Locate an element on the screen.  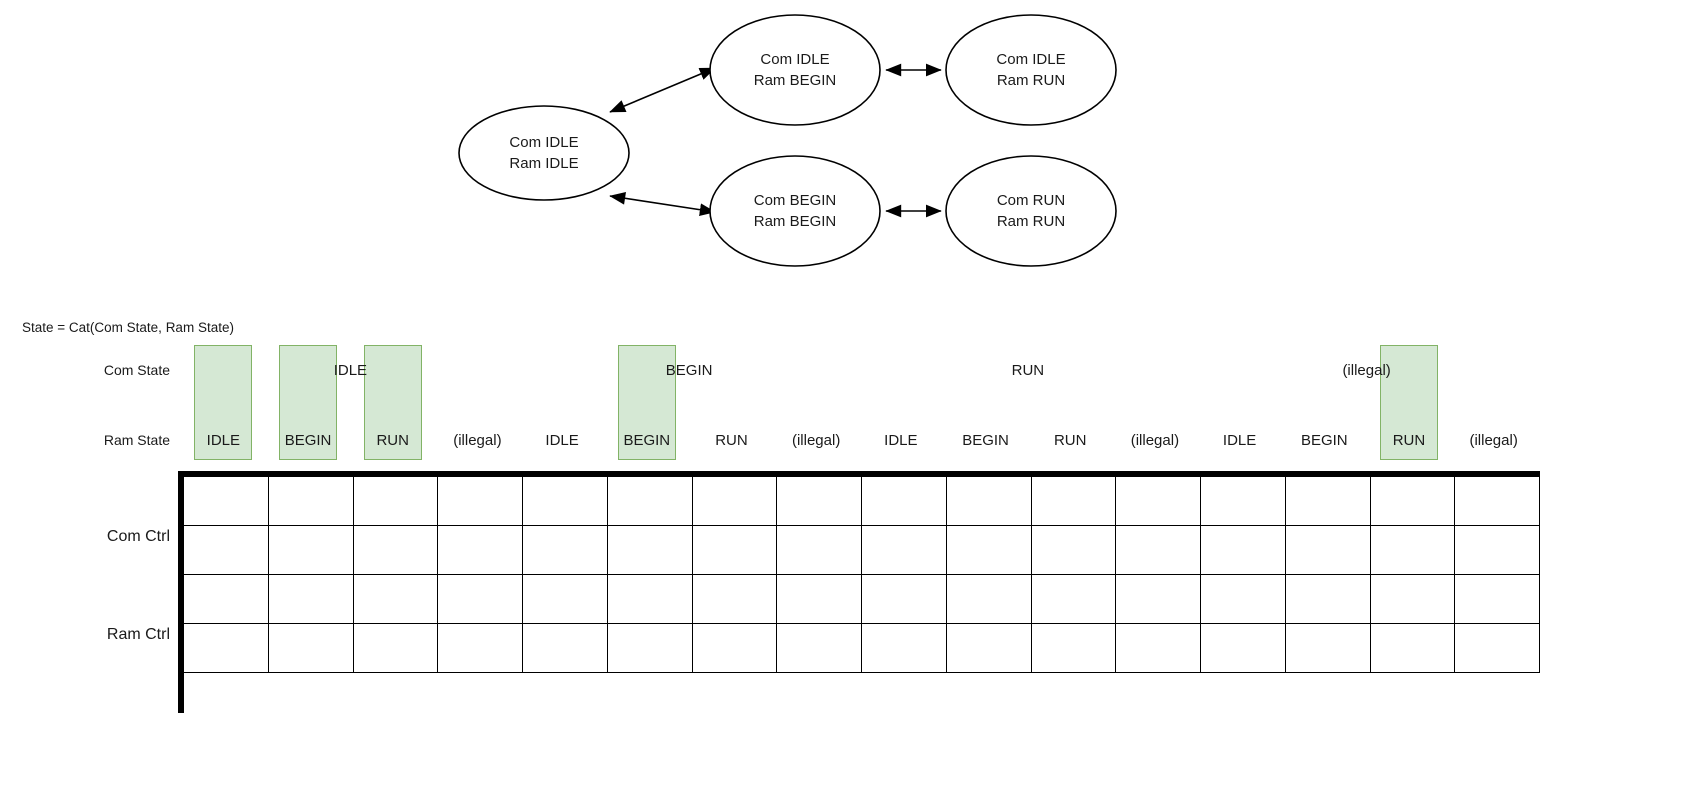
com-state-cell: (illegal) is located at coordinates (1366, 370).